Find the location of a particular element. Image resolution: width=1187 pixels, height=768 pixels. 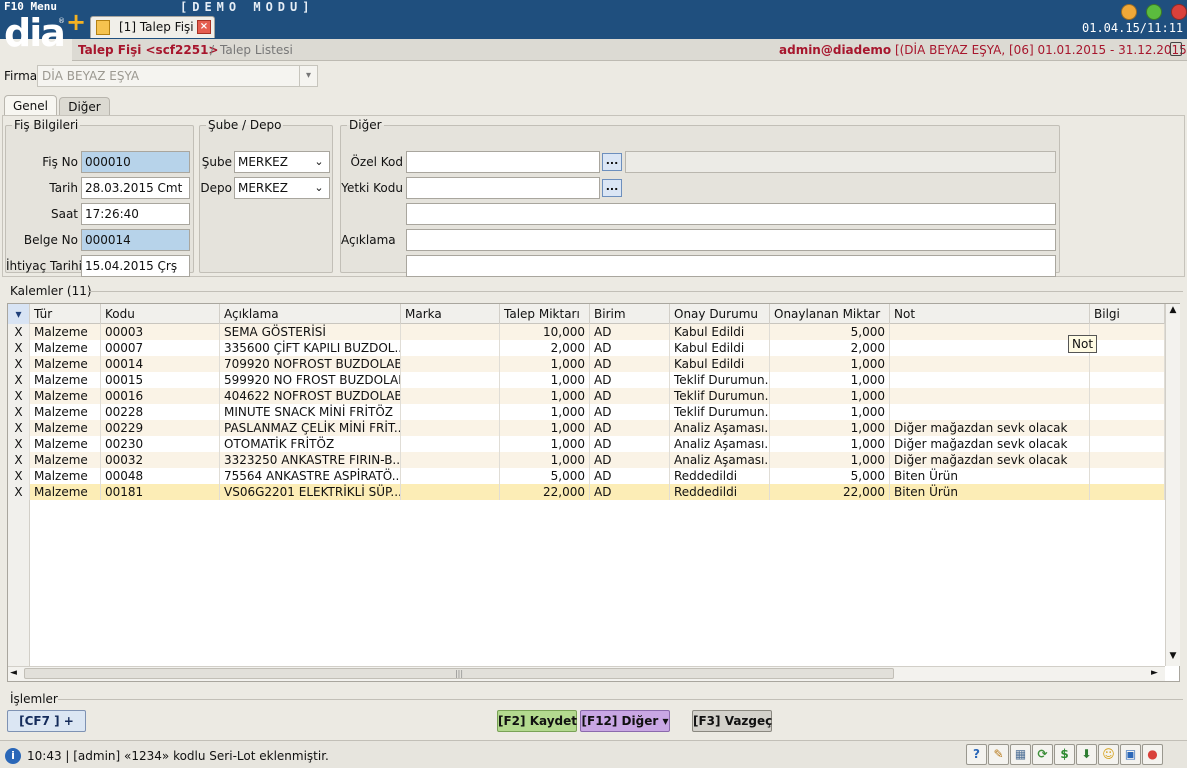

plus-icon: + is located at coordinates (76, 22).